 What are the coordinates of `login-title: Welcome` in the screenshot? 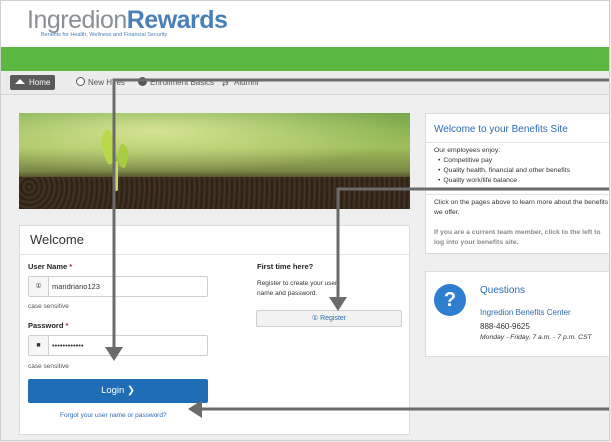 It's located at (57, 239).